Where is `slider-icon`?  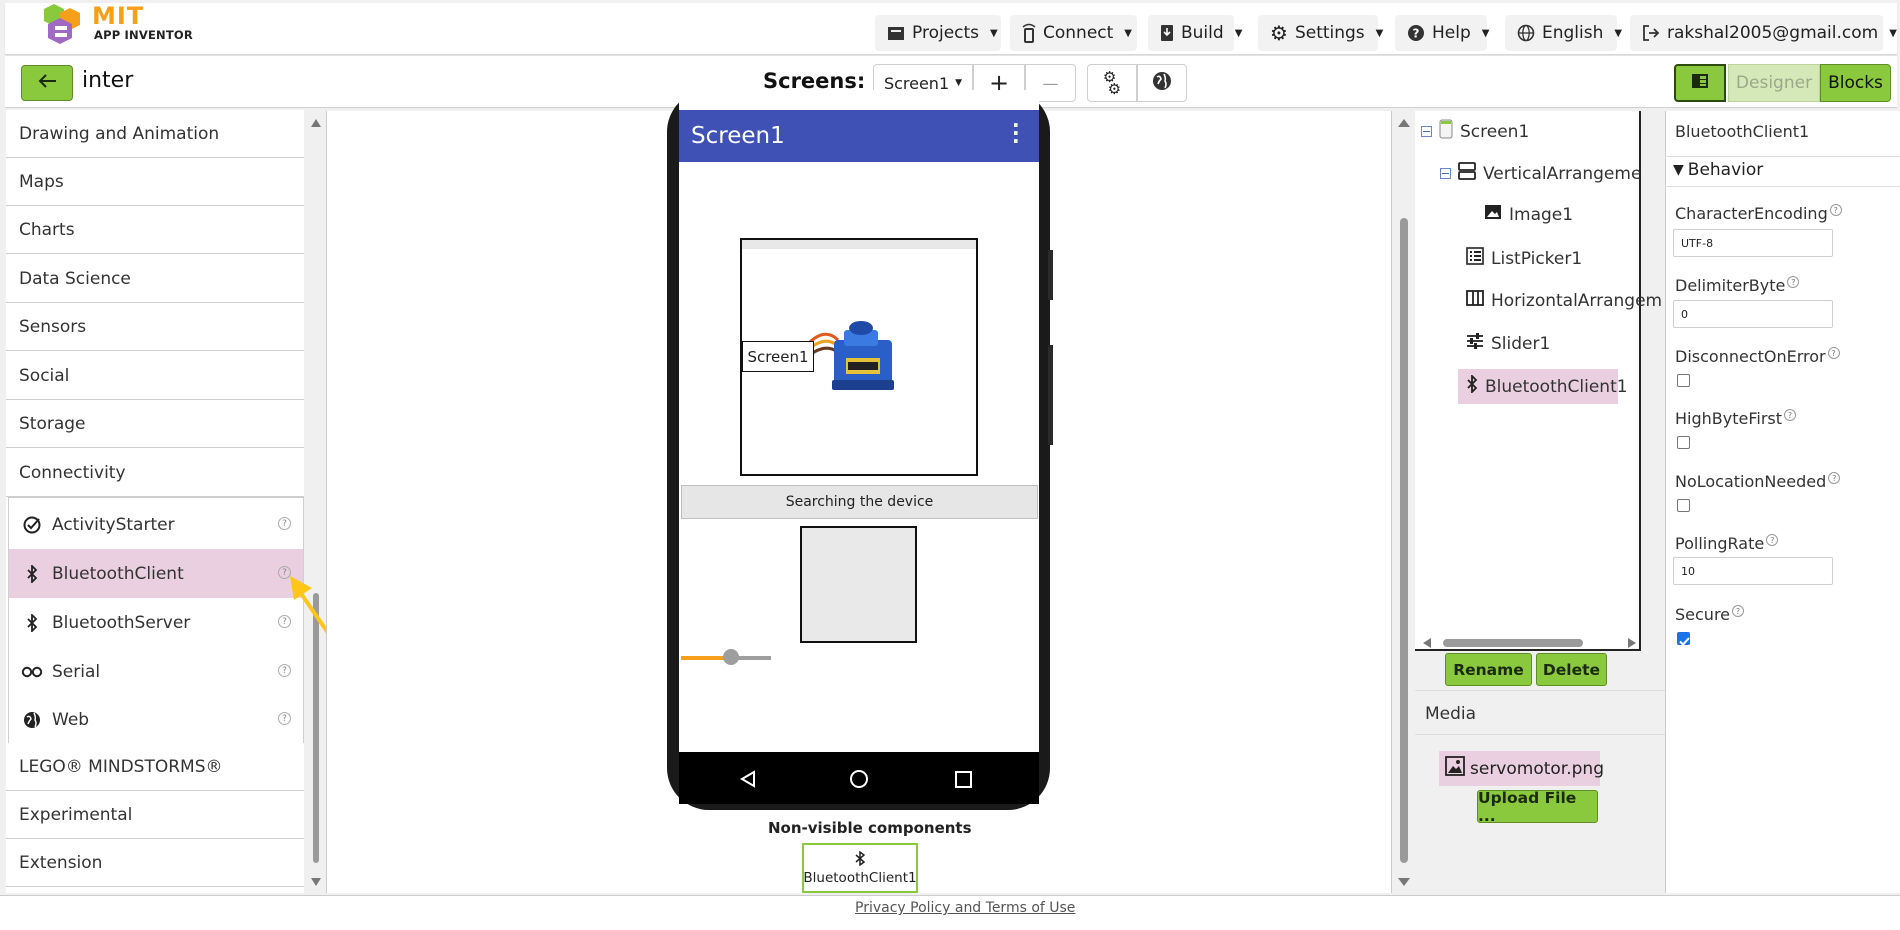
slider-icon is located at coordinates (1475, 343).